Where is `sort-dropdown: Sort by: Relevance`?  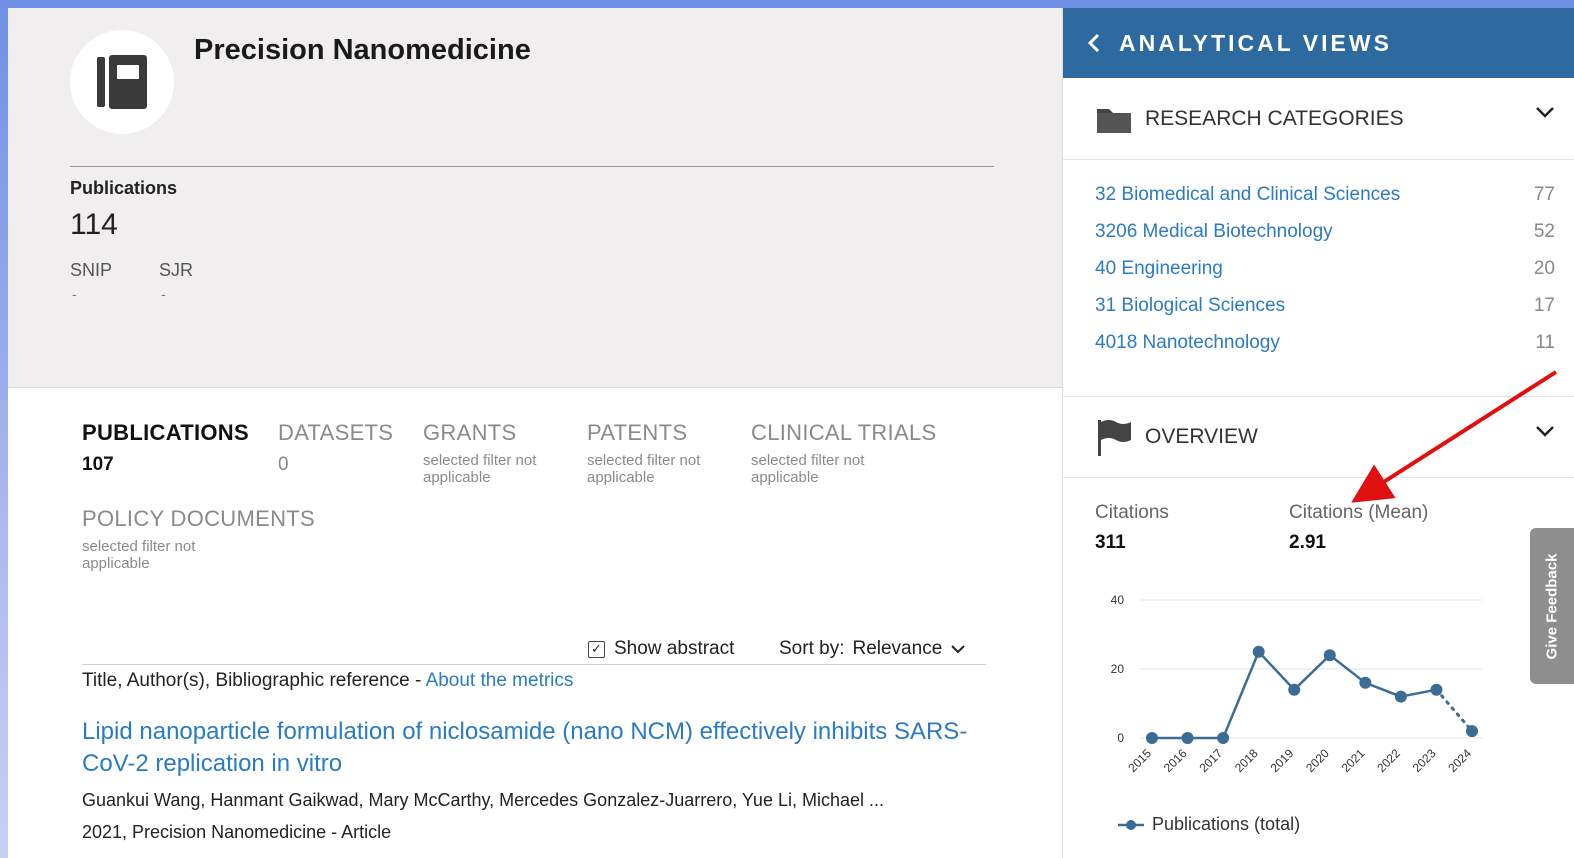
sort-dropdown: Sort by: Relevance is located at coordinates (872, 649).